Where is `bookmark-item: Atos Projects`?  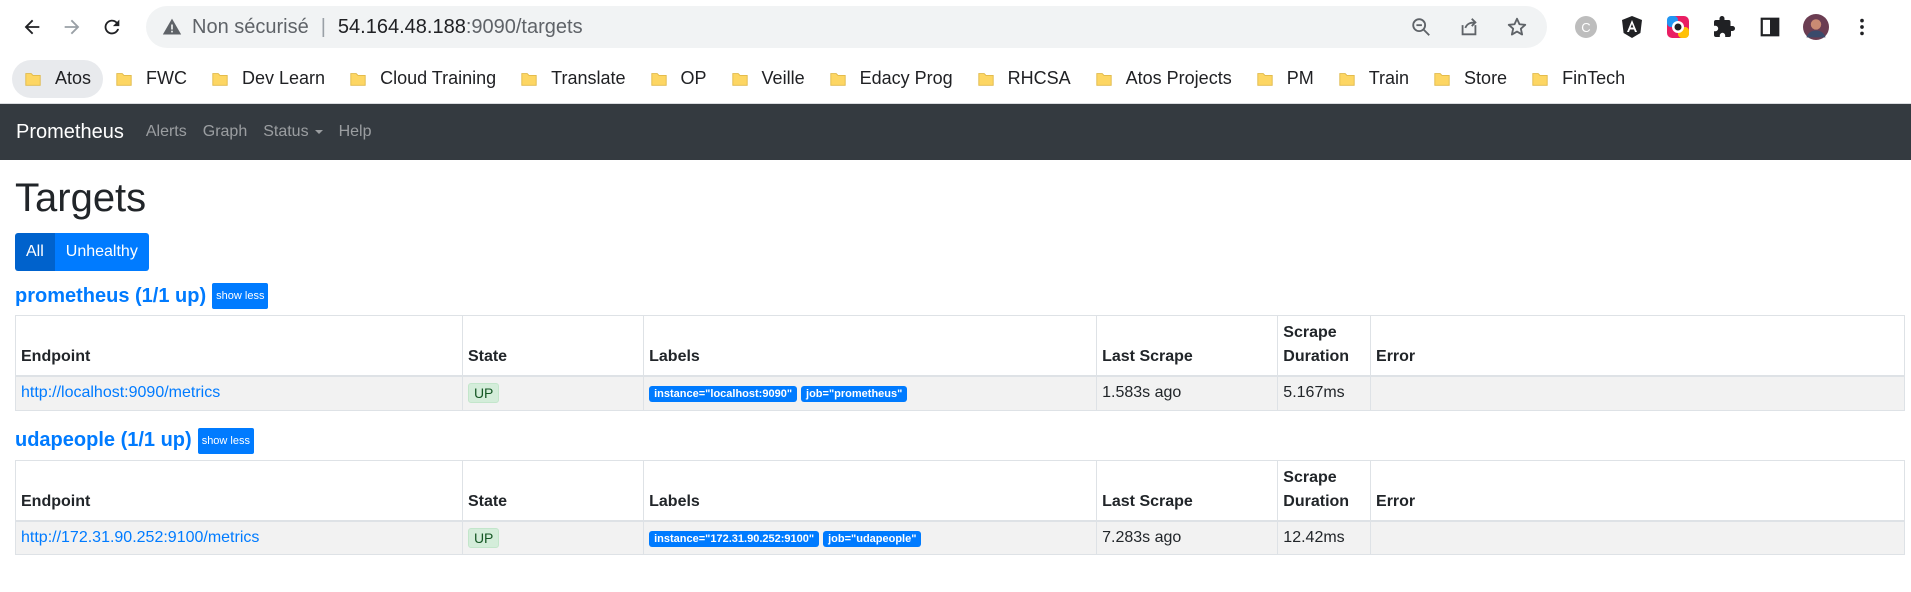
bookmark-item: Atos Projects is located at coordinates (1163, 79).